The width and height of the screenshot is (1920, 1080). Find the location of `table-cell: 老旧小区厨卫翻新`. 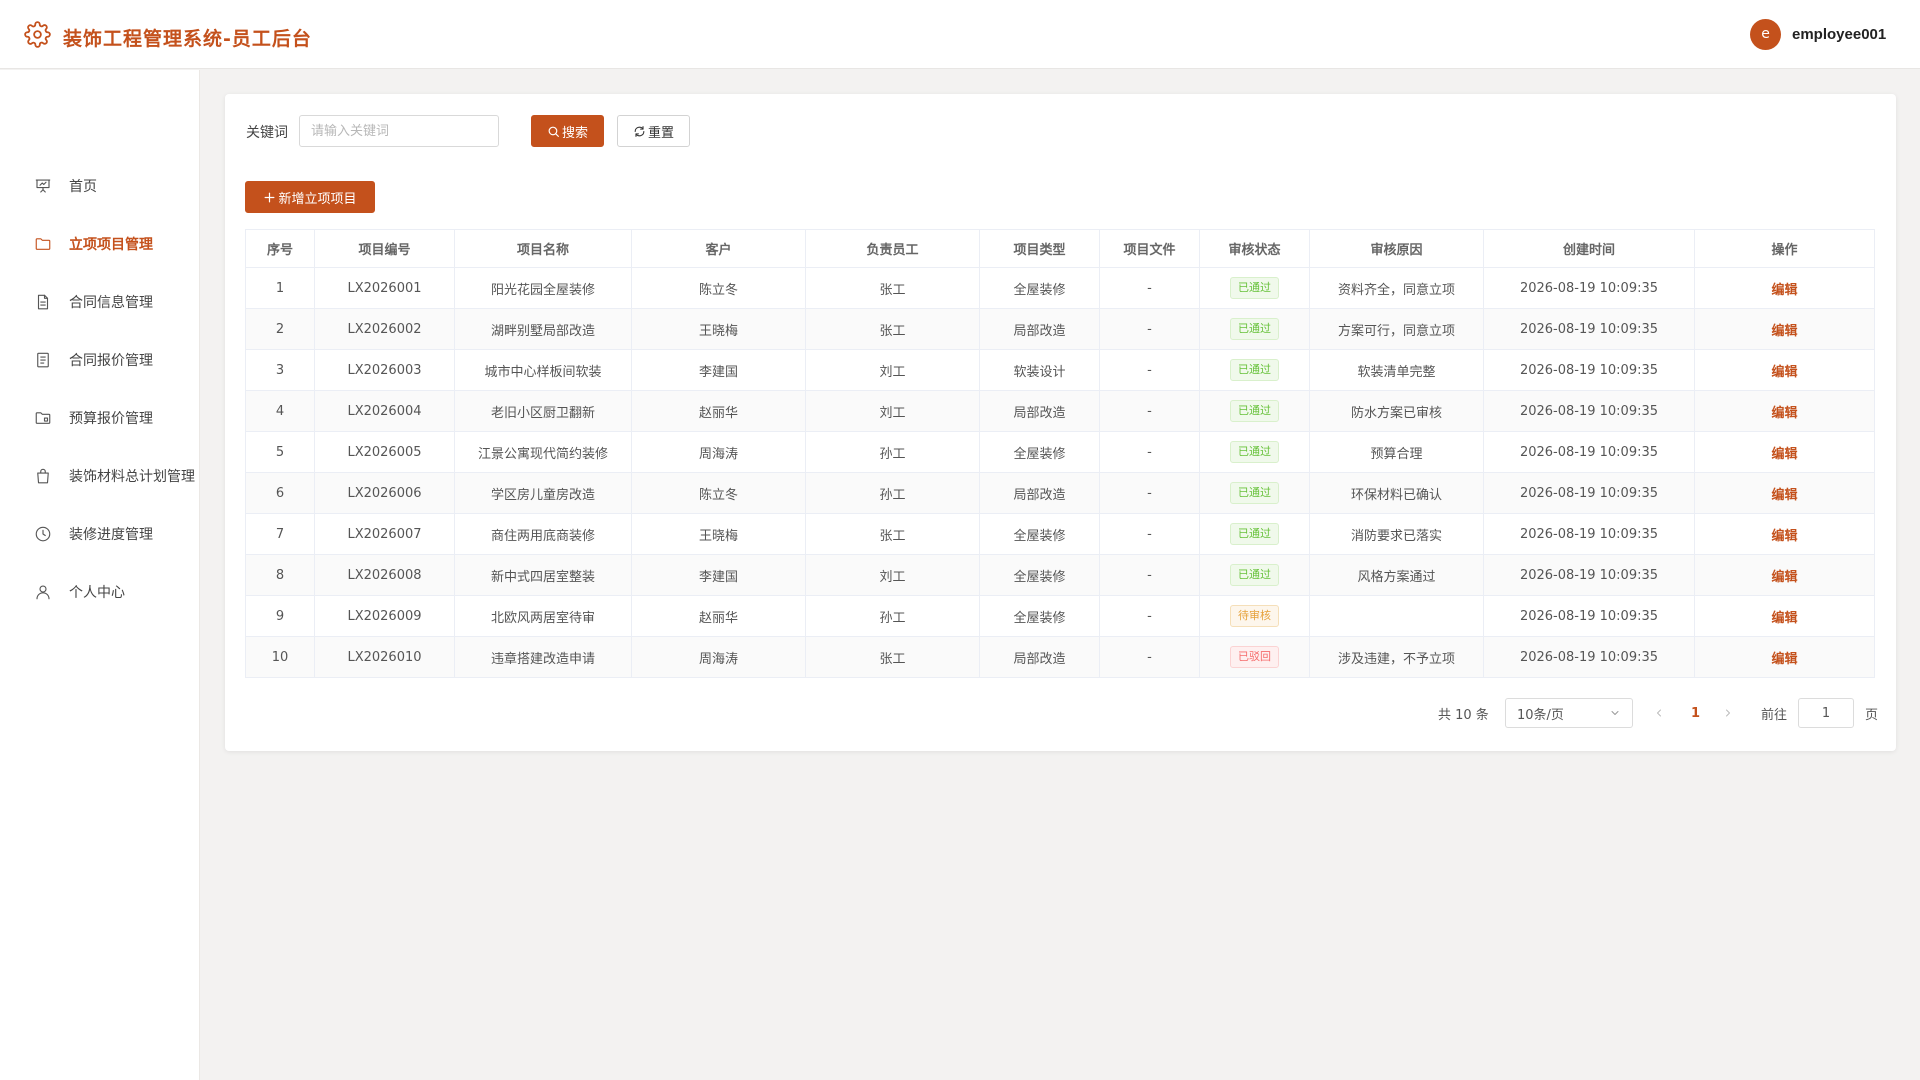

table-cell: 老旧小区厨卫翻新 is located at coordinates (543, 411).